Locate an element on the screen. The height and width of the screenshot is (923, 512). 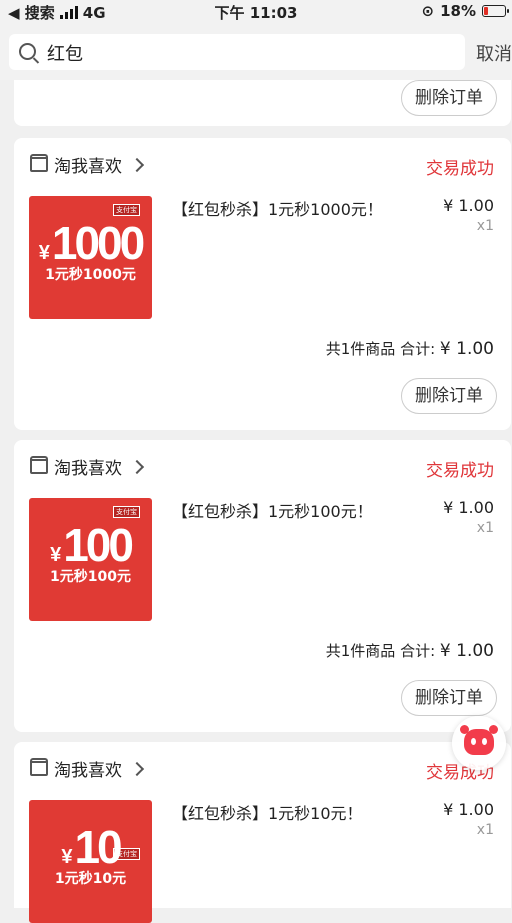
thumb-subtitle: 1元秒1000元 is located at coordinates (90, 275).